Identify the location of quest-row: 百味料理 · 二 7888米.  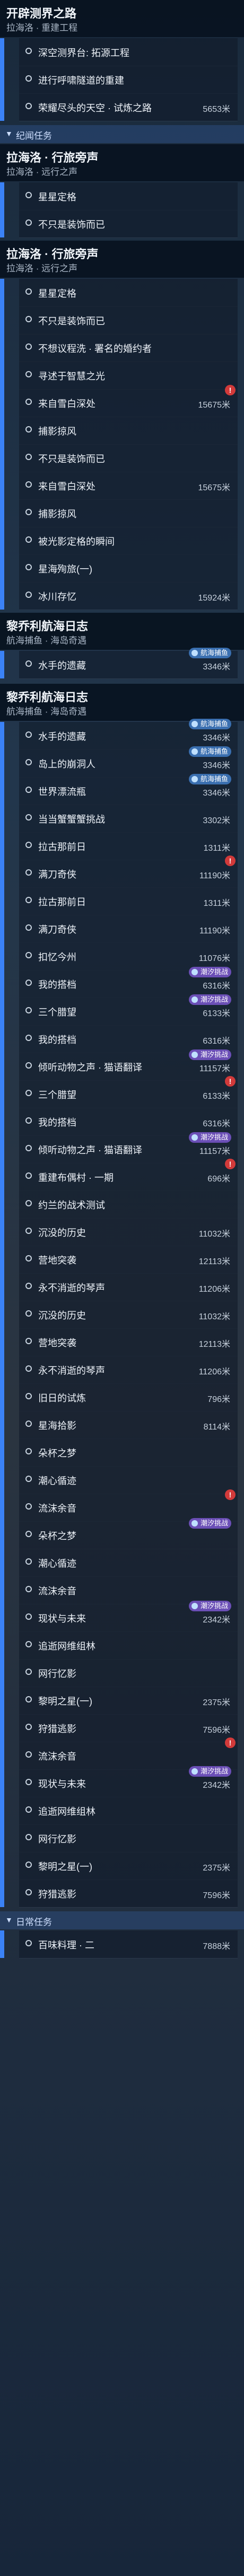
(129, 1944).